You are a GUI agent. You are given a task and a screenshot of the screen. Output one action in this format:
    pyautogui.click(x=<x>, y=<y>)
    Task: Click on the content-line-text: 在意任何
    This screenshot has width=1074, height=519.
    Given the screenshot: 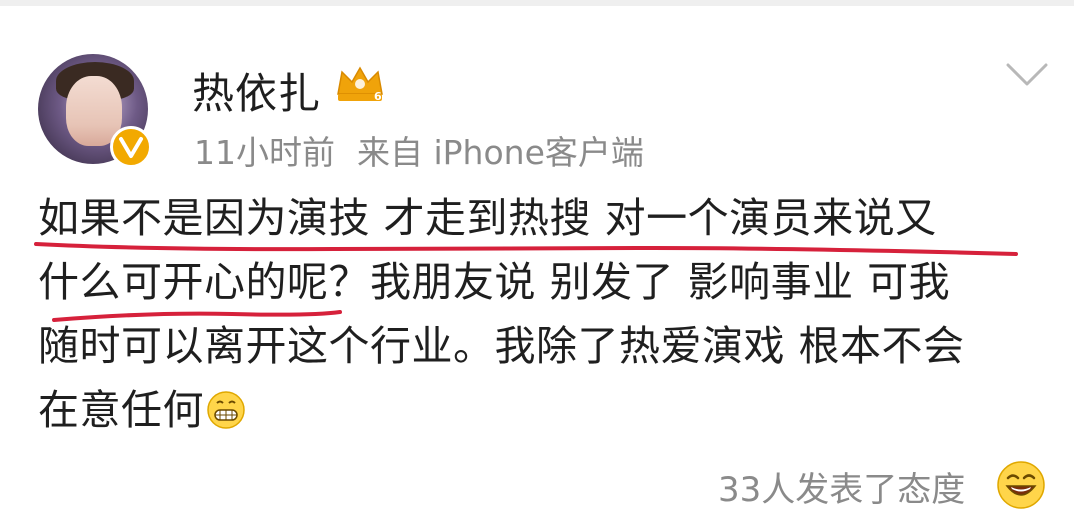 What is the action you would take?
    pyautogui.click(x=121, y=410)
    